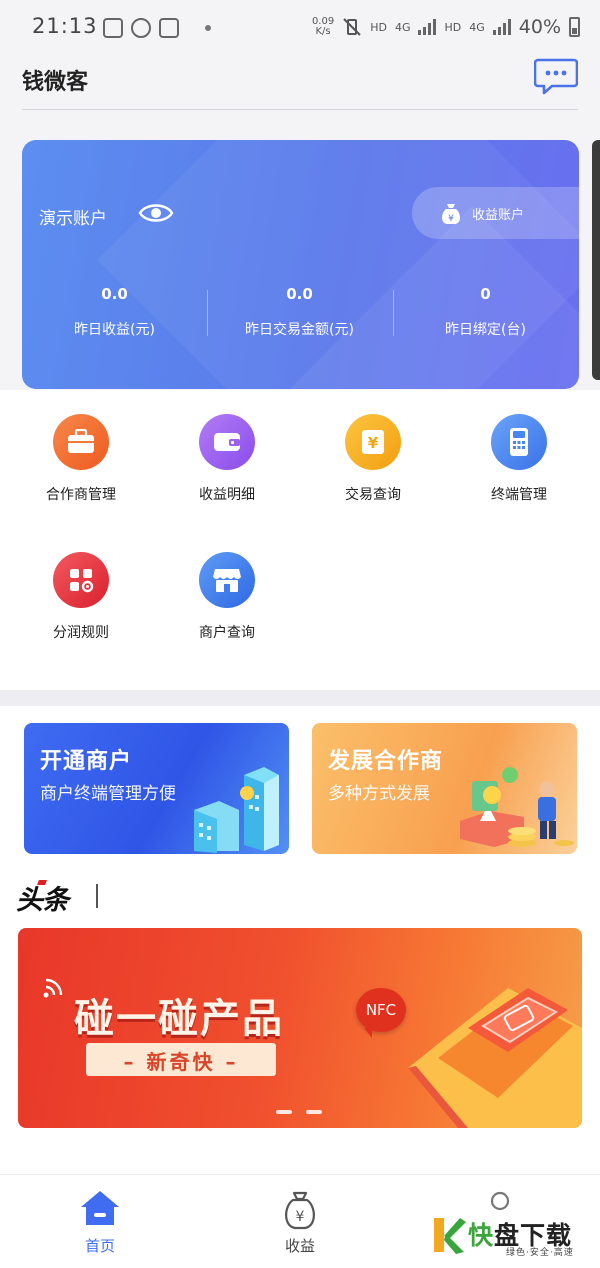 The height and width of the screenshot is (1268, 600). I want to click on stat-yesterday-income: 0.0 昨日收益(元), so click(114, 312).